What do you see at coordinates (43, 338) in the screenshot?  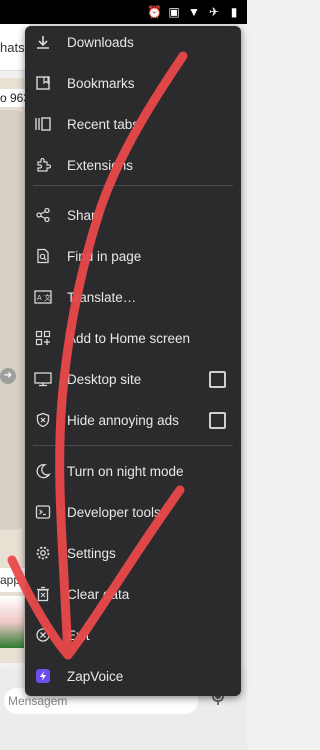 I see `add-home-icon` at bounding box center [43, 338].